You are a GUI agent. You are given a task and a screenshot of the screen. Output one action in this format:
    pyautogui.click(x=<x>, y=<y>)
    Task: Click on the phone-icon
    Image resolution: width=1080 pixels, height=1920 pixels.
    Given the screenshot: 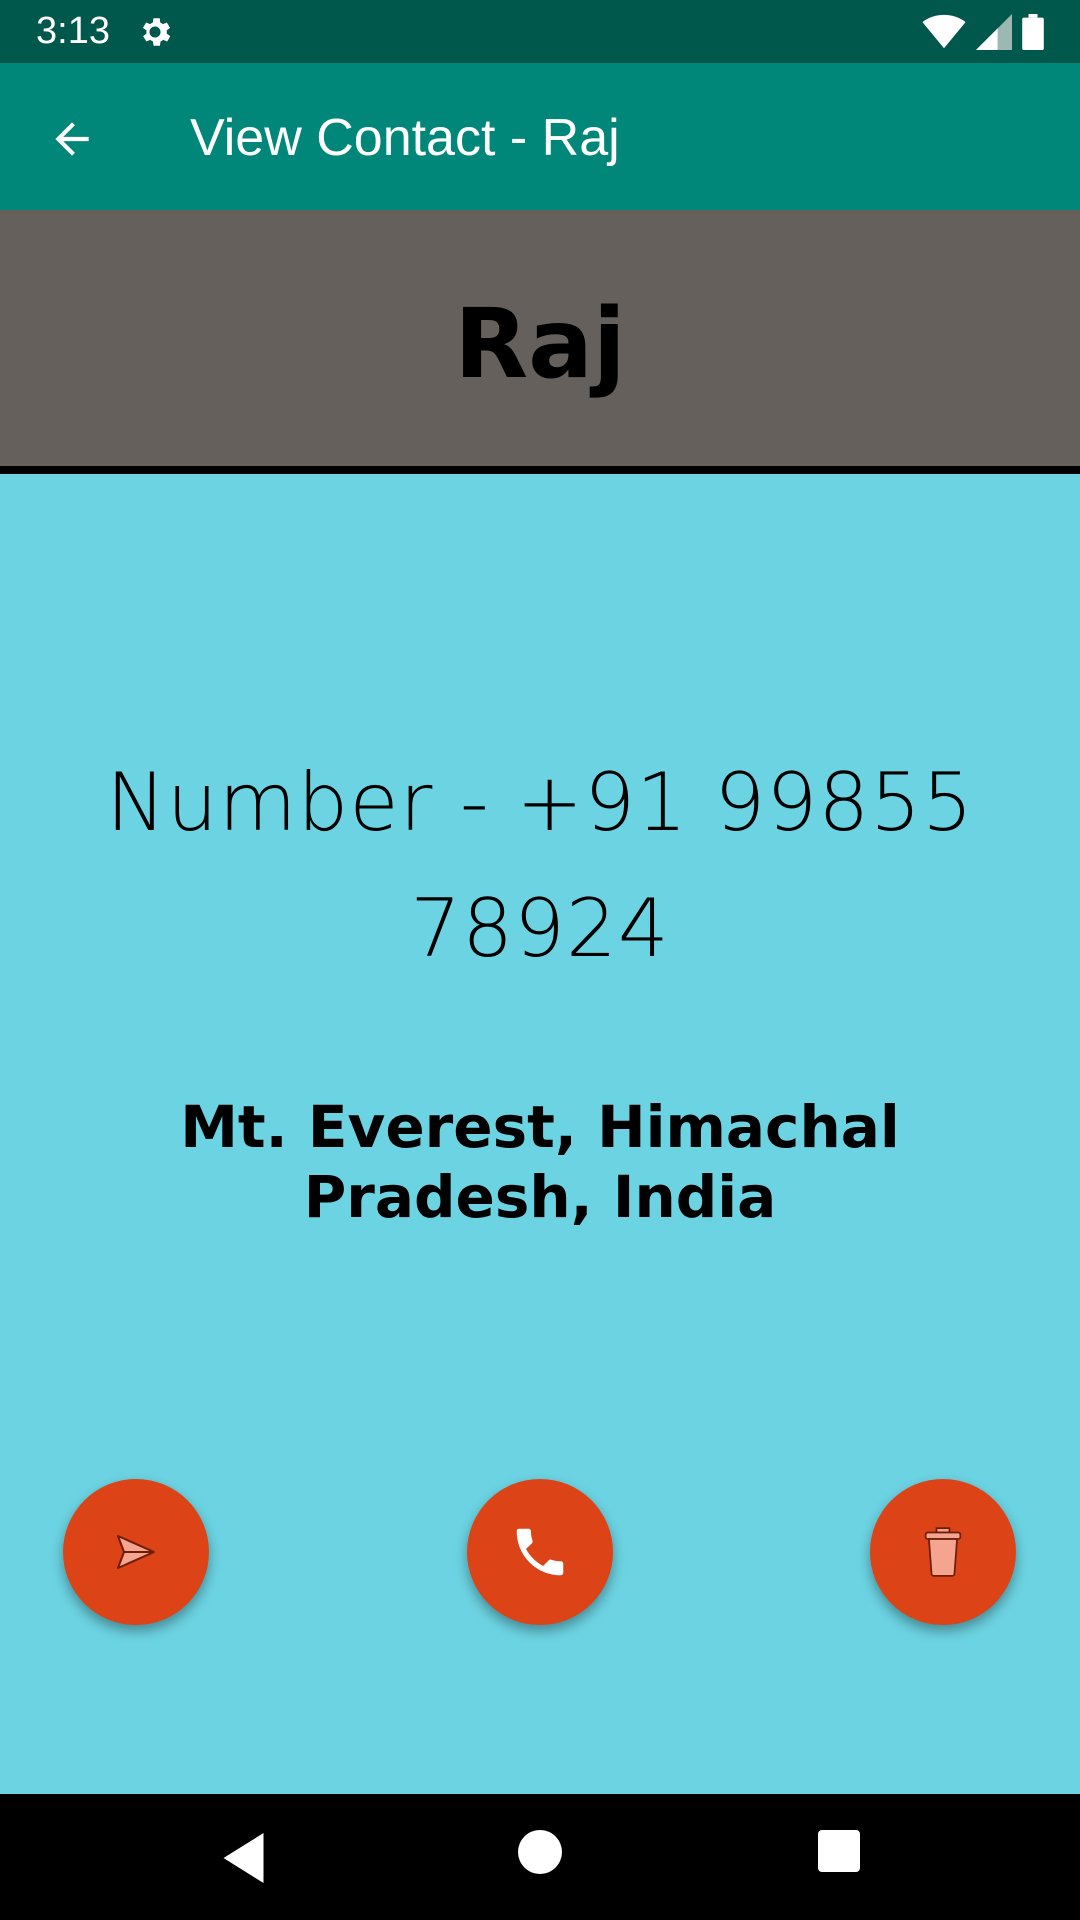 What is the action you would take?
    pyautogui.click(x=540, y=1552)
    